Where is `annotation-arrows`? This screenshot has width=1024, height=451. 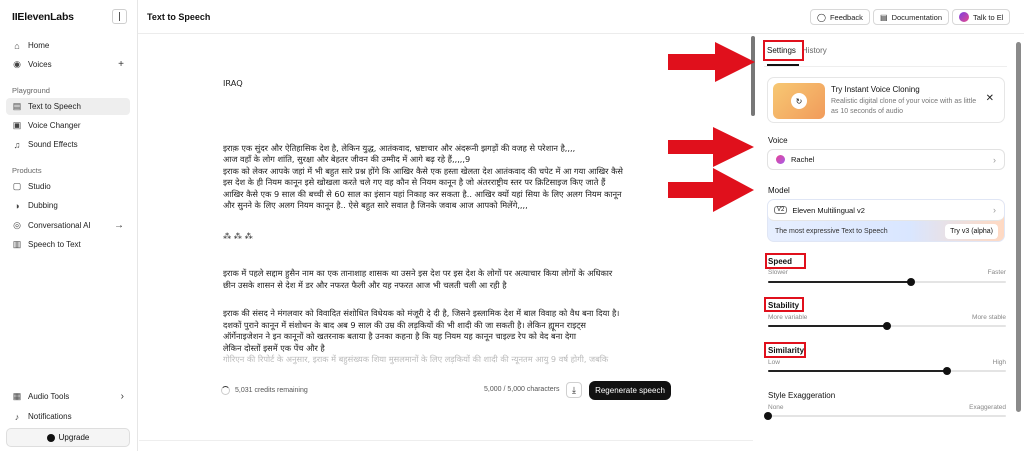
annotation-arrows is located at coordinates (711, 127).